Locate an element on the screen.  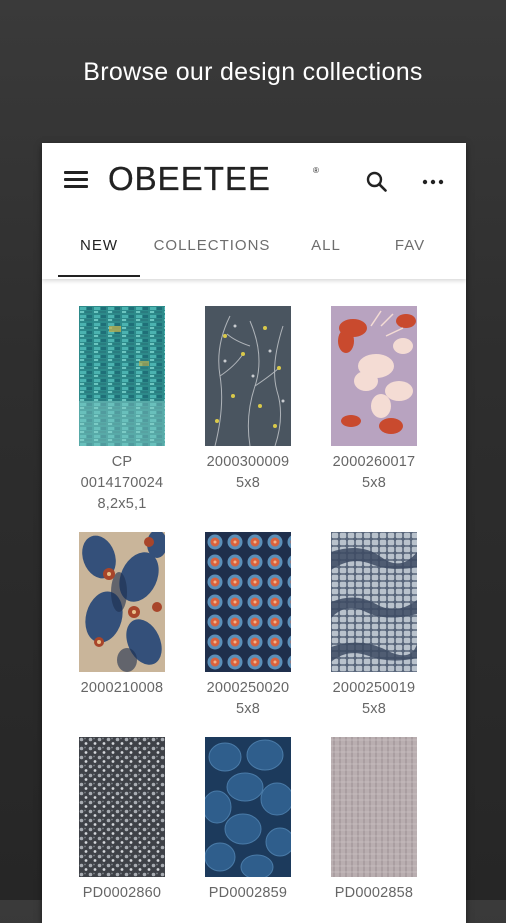
product-code-line: PD0002859 is located at coordinates (248, 893).